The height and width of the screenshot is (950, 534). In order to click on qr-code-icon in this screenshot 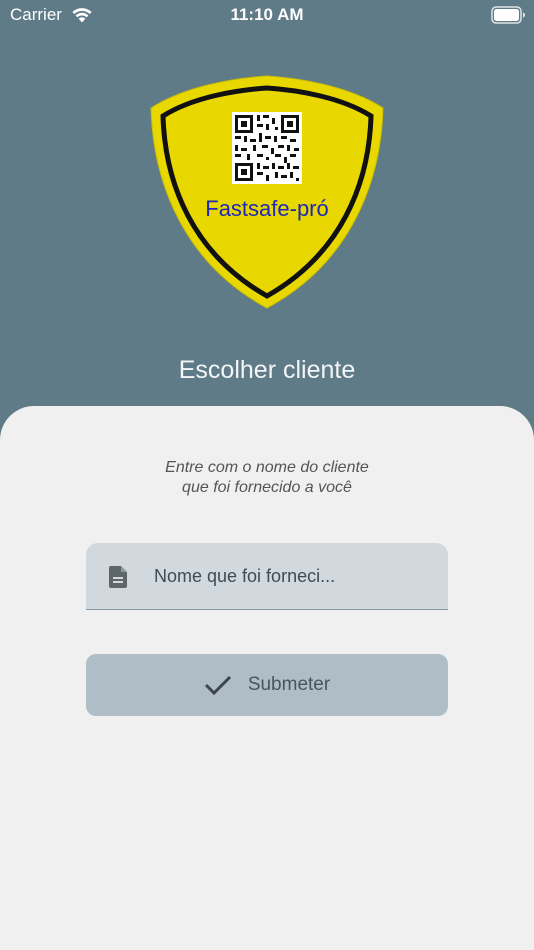, I will do `click(267, 148)`.